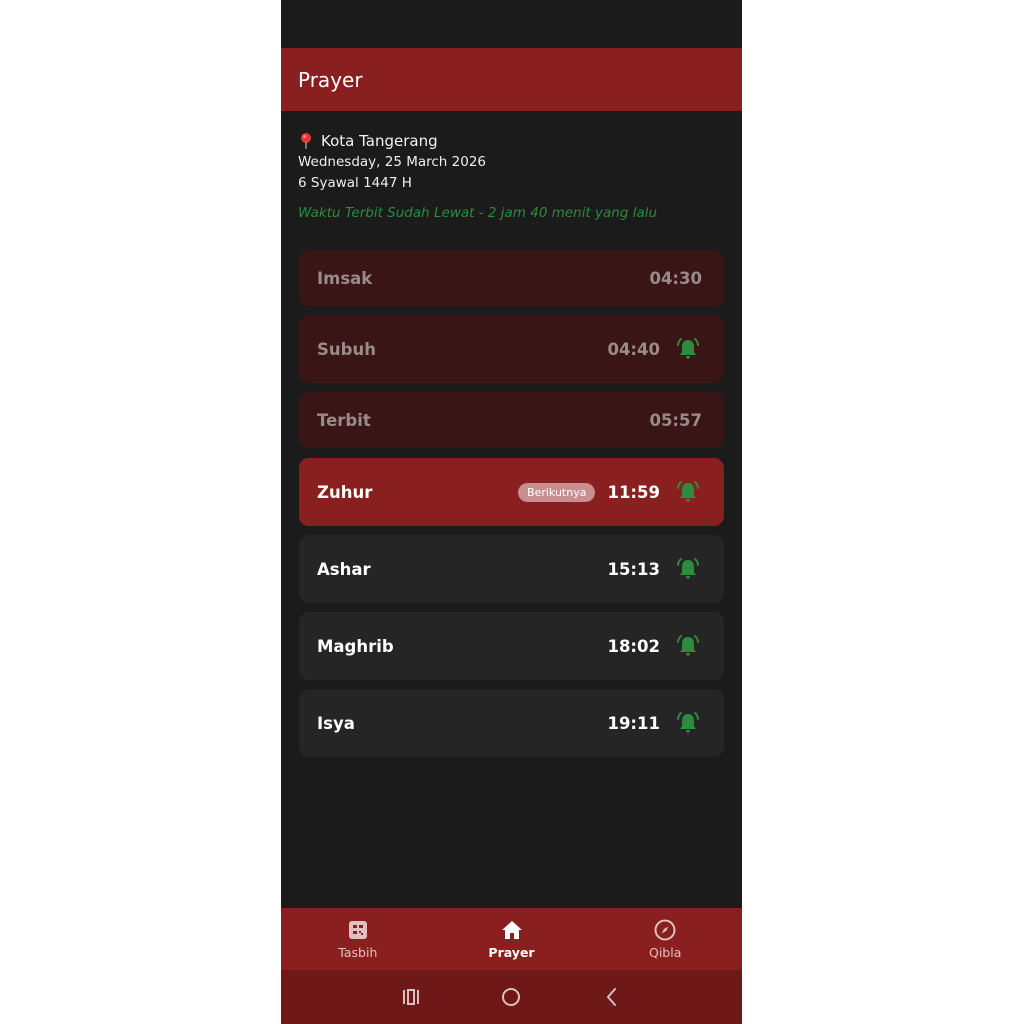 The width and height of the screenshot is (1024, 1024). What do you see at coordinates (358, 952) in the screenshot?
I see `nav-label: Tasbih` at bounding box center [358, 952].